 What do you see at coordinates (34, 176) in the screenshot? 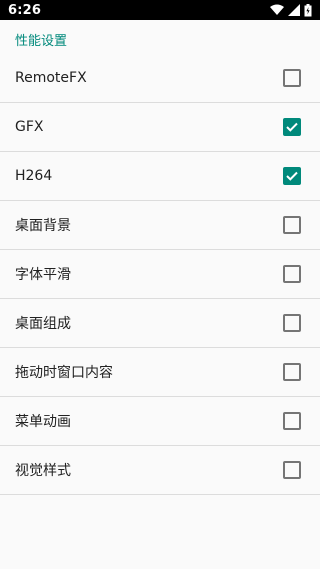
I see `preference-label: H264` at bounding box center [34, 176].